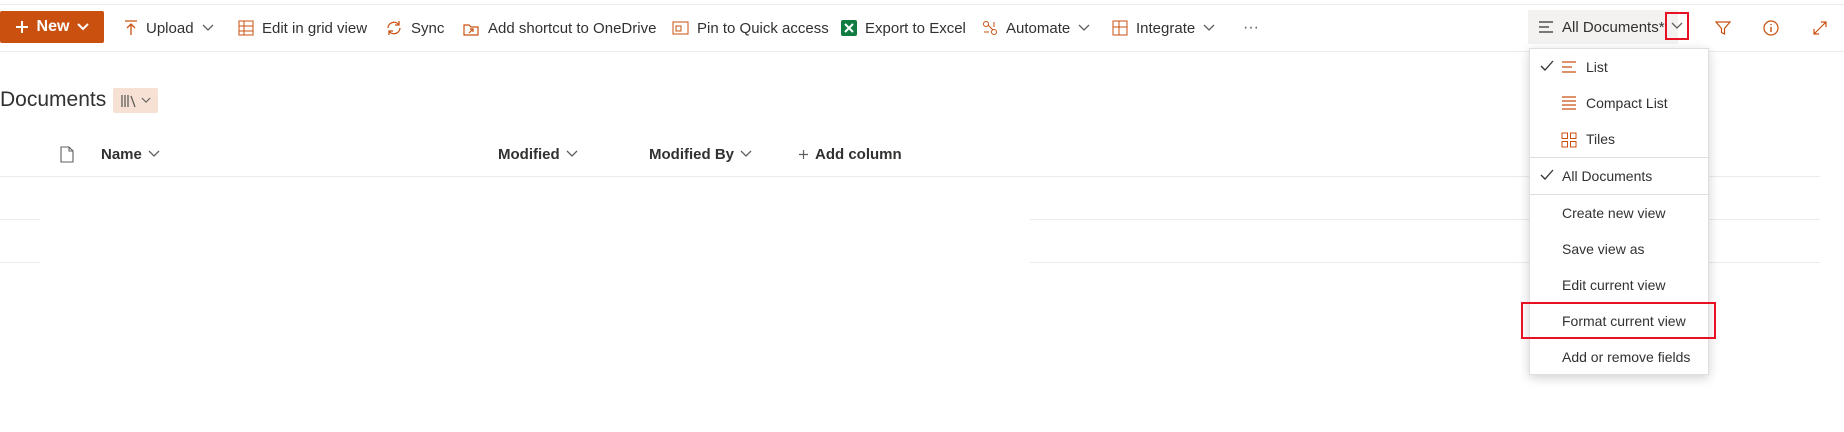  I want to click on menu-item-create-new-view: Create new view, so click(1620, 213).